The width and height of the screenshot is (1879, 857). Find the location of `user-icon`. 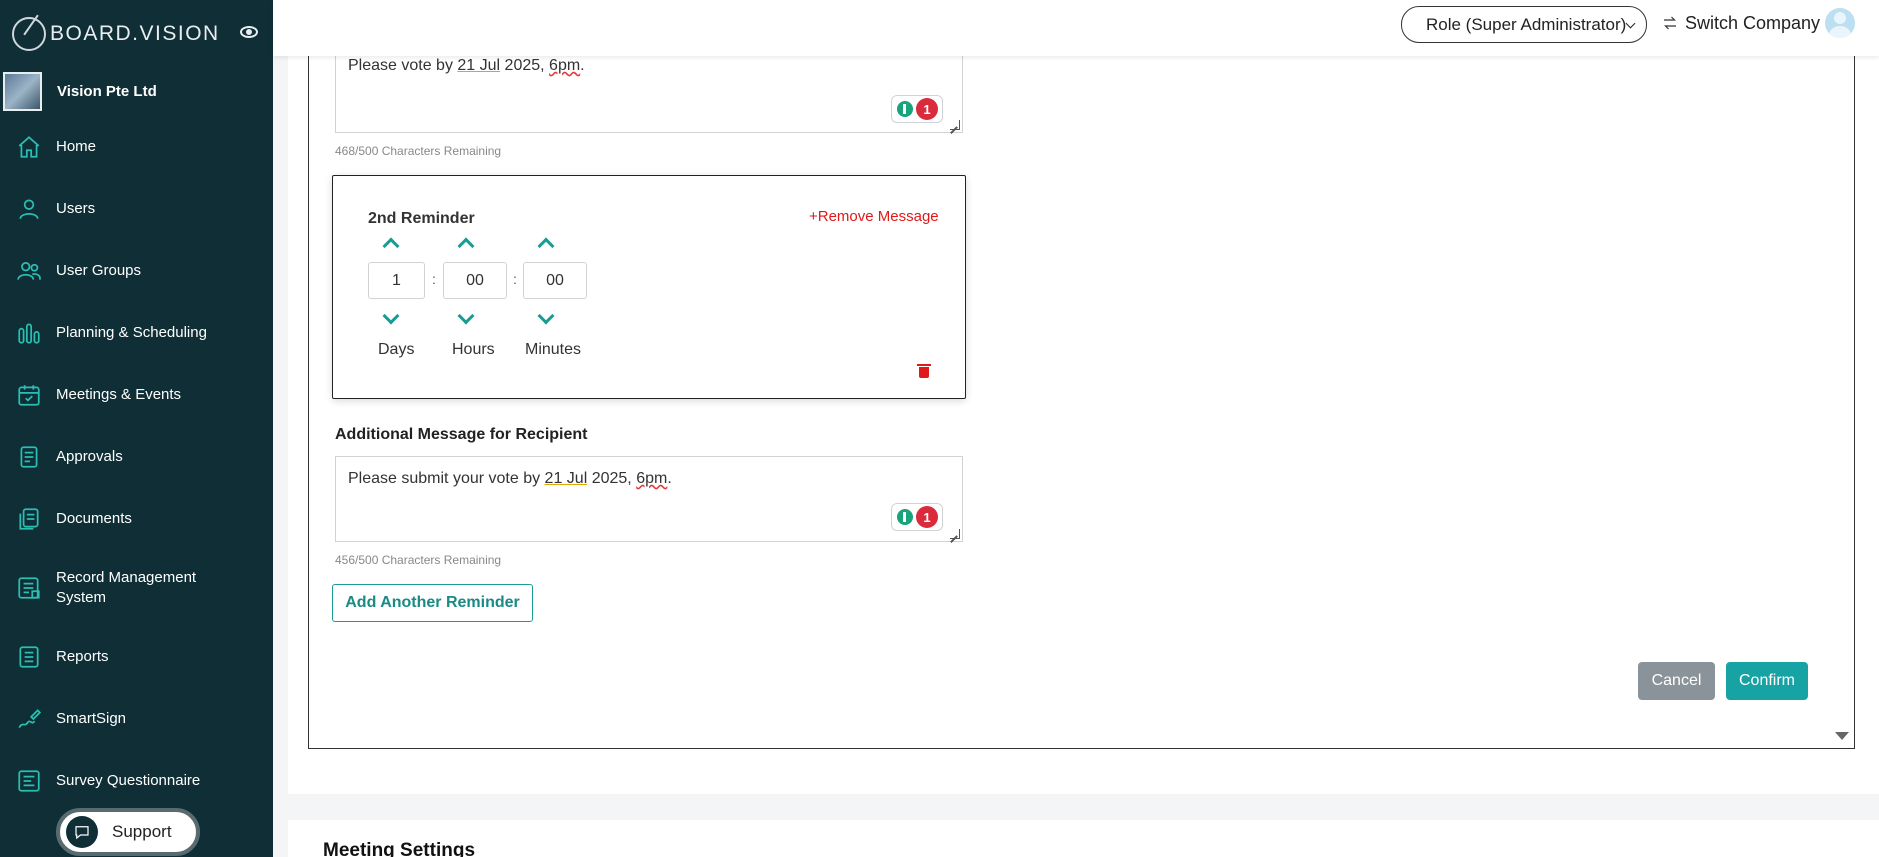

user-icon is located at coordinates (29, 209).